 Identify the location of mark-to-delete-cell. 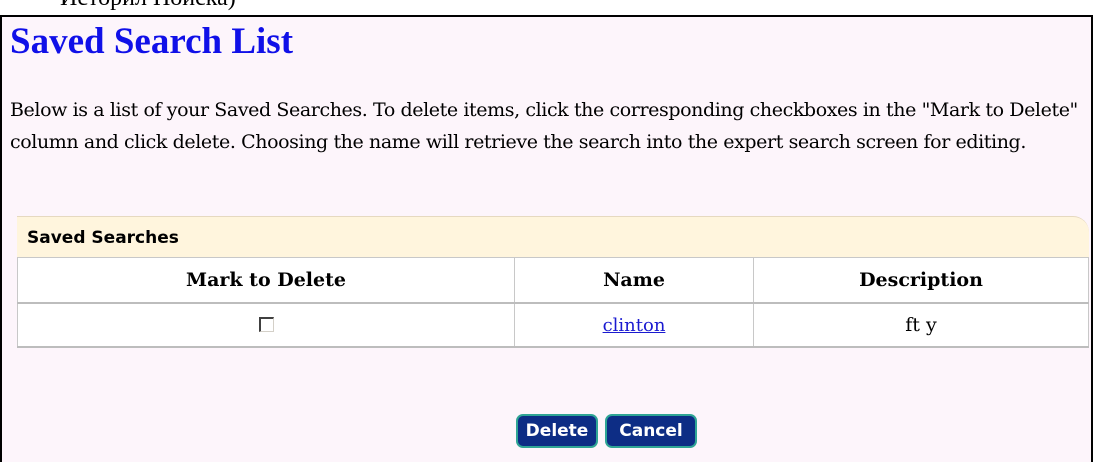
(266, 325).